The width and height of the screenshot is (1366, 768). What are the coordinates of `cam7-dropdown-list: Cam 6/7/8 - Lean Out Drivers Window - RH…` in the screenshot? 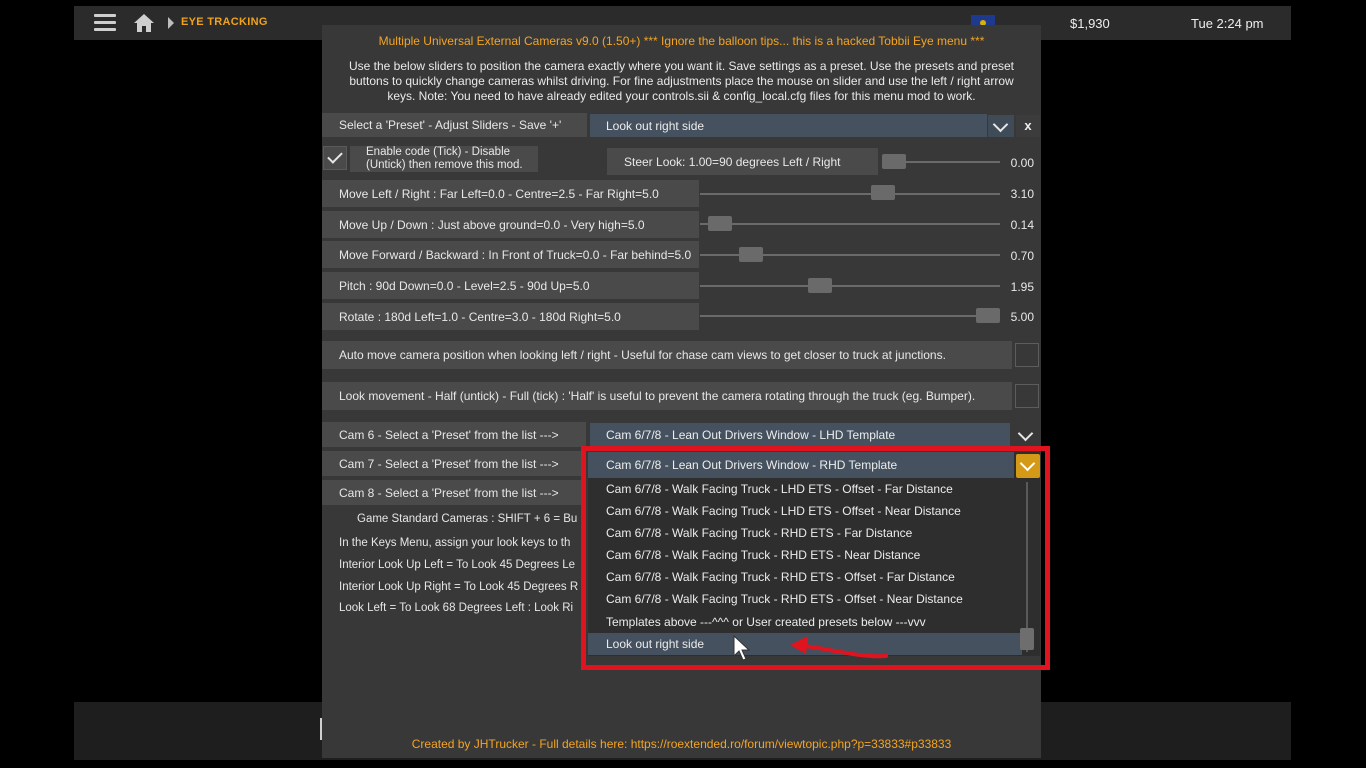 It's located at (814, 554).